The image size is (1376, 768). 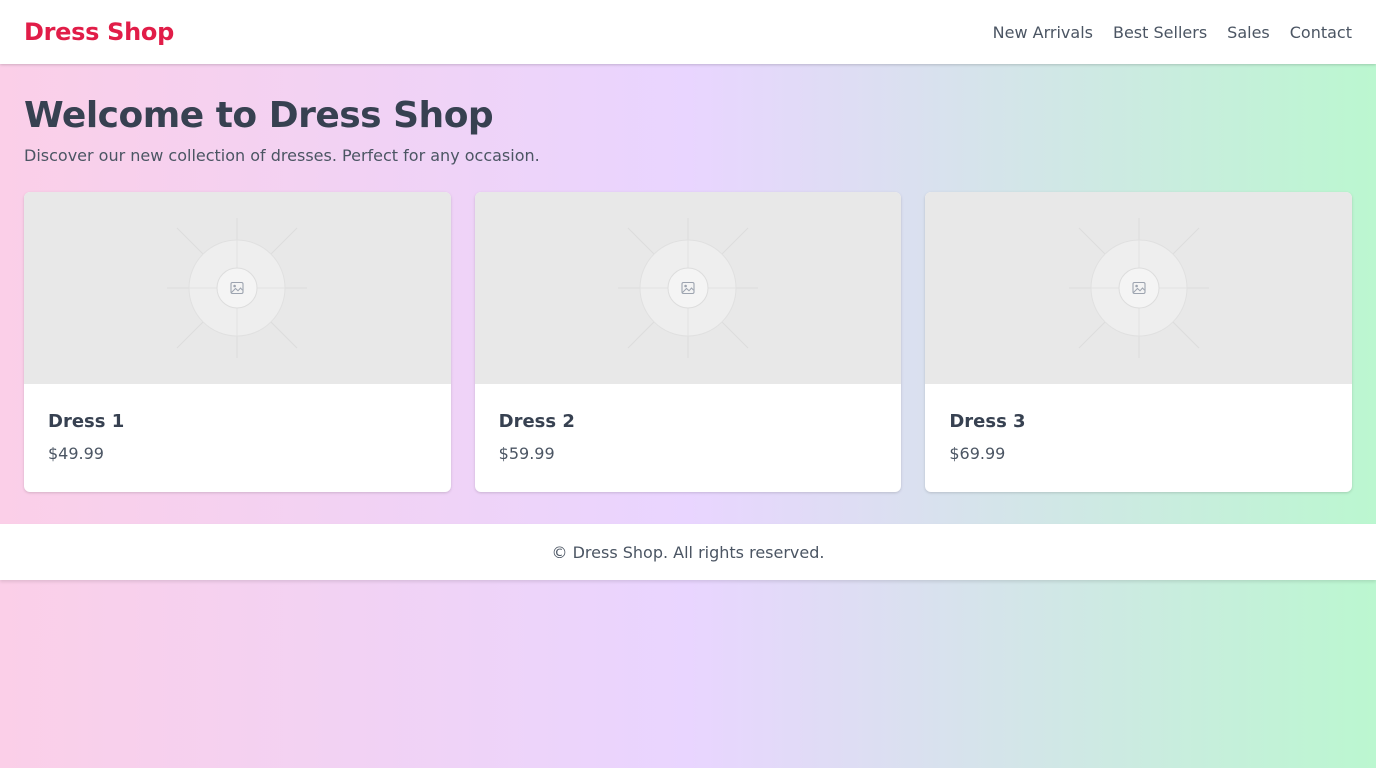 I want to click on site-footer: © Dress Shop. All rights reserved., so click(x=688, y=552).